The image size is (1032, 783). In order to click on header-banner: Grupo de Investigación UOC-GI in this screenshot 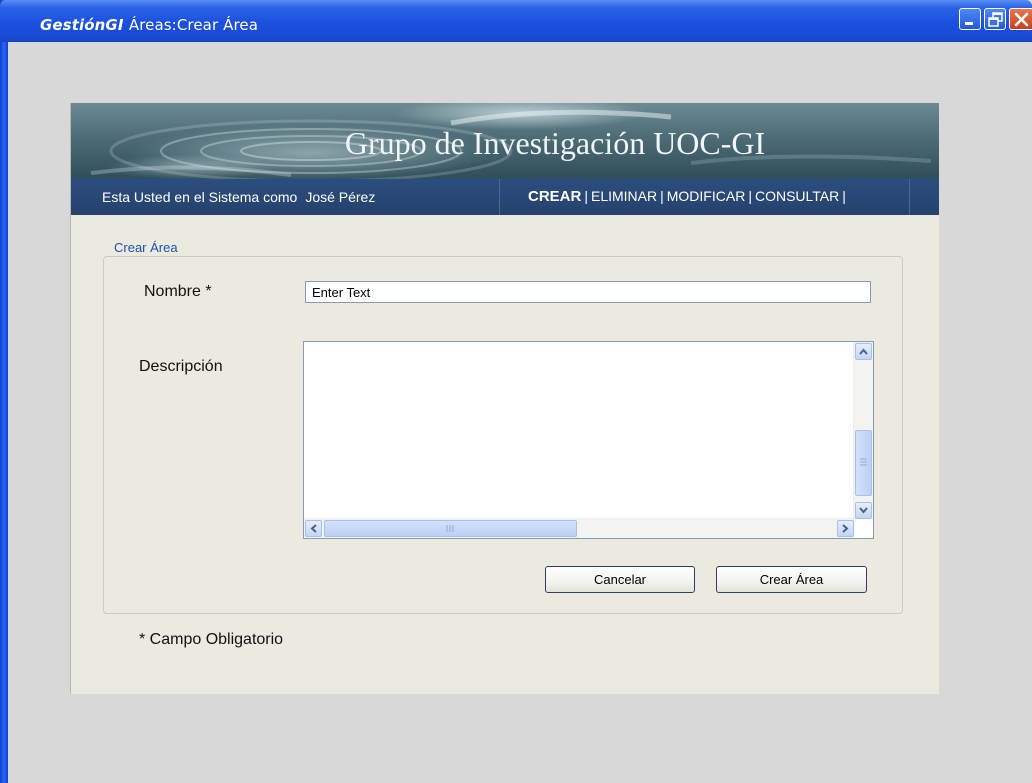, I will do `click(505, 141)`.